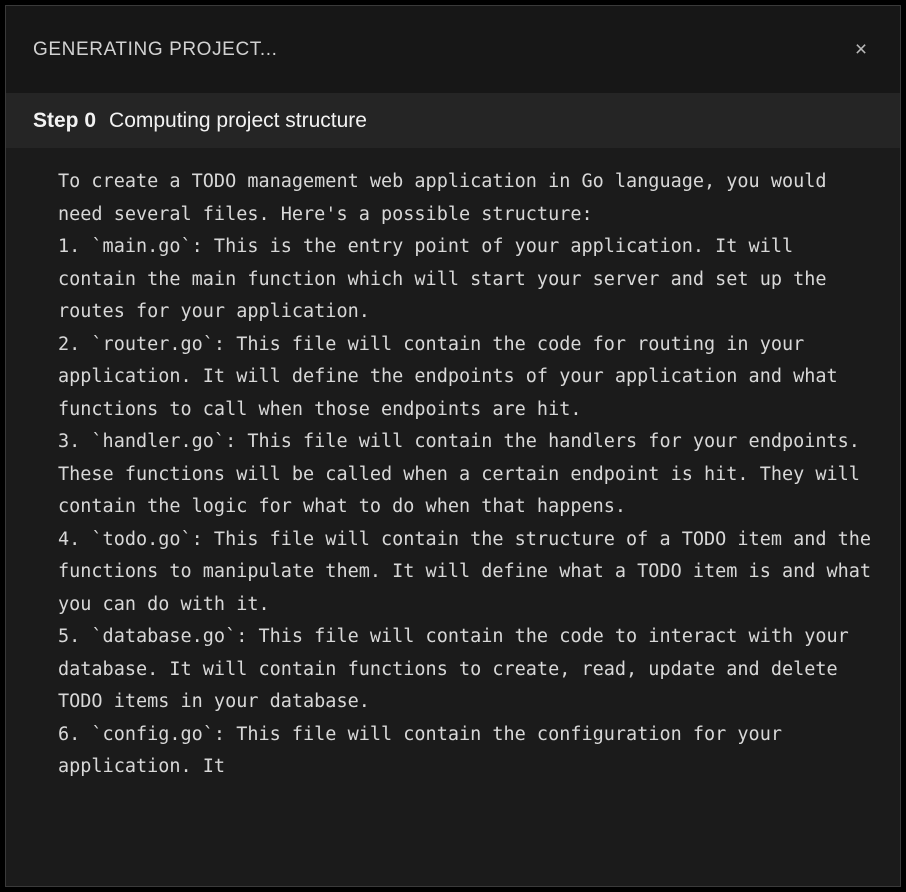 The image size is (906, 892). What do you see at coordinates (453, 49) in the screenshot?
I see `window-titlebar: GENERATING PROJECT... ×` at bounding box center [453, 49].